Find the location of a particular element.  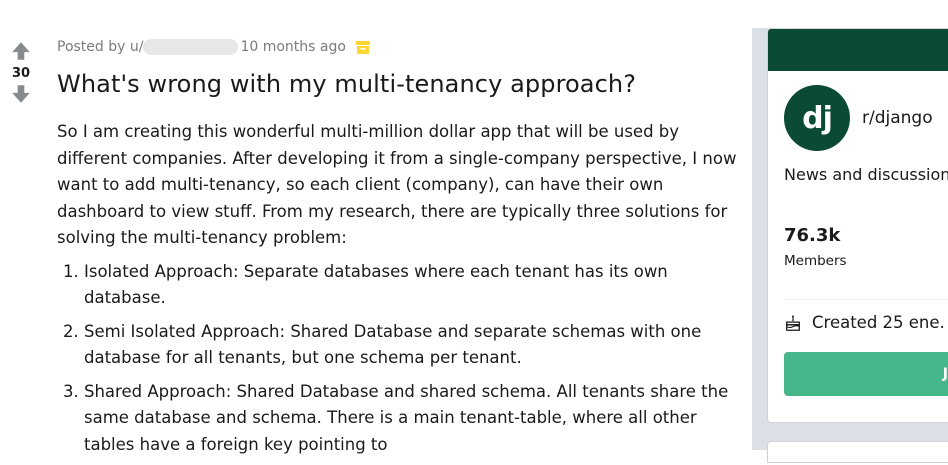

members-count: 76.3k is located at coordinates (812, 235).